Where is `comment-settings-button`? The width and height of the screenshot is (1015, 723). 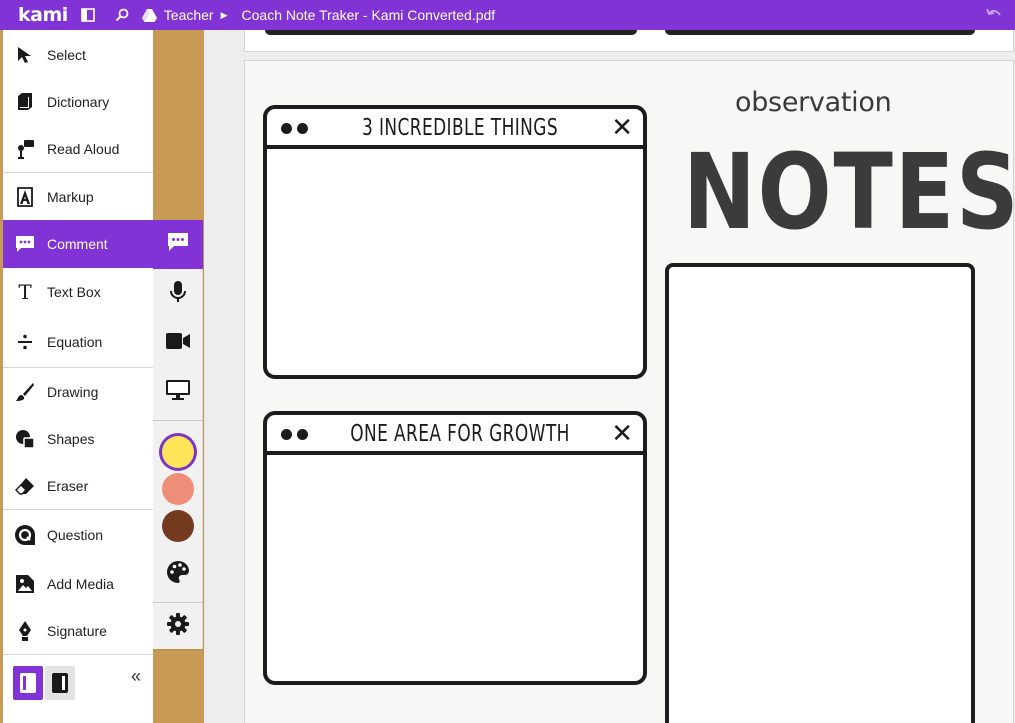
comment-settings-button is located at coordinates (178, 626).